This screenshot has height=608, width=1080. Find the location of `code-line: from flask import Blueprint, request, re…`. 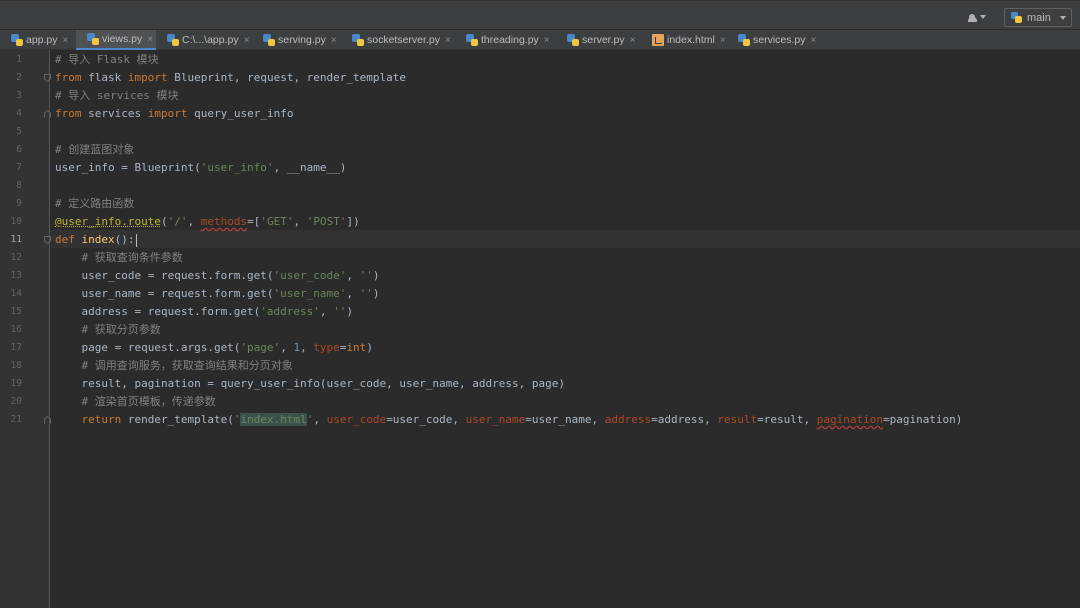

code-line: from flask import Blueprint, request, re… is located at coordinates (230, 78).